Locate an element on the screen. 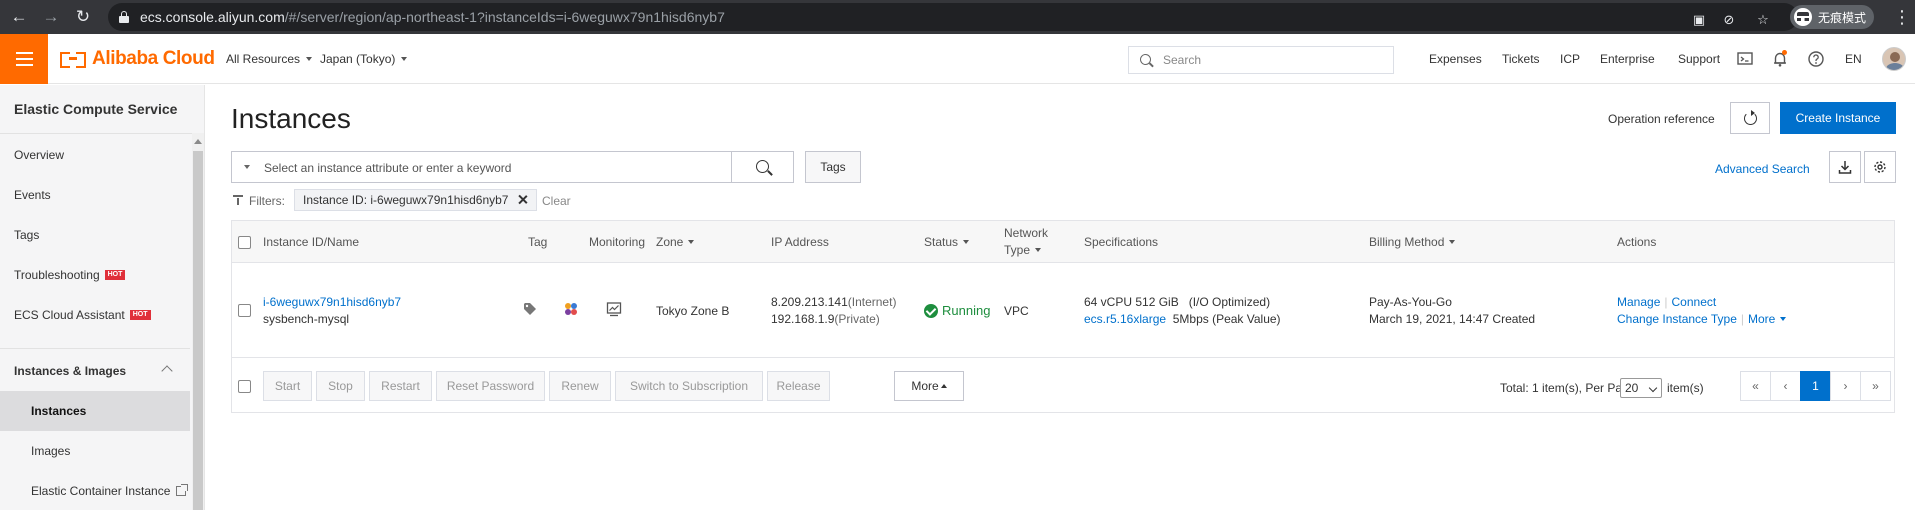 The width and height of the screenshot is (1915, 511). page-next-button: › is located at coordinates (1845, 386).